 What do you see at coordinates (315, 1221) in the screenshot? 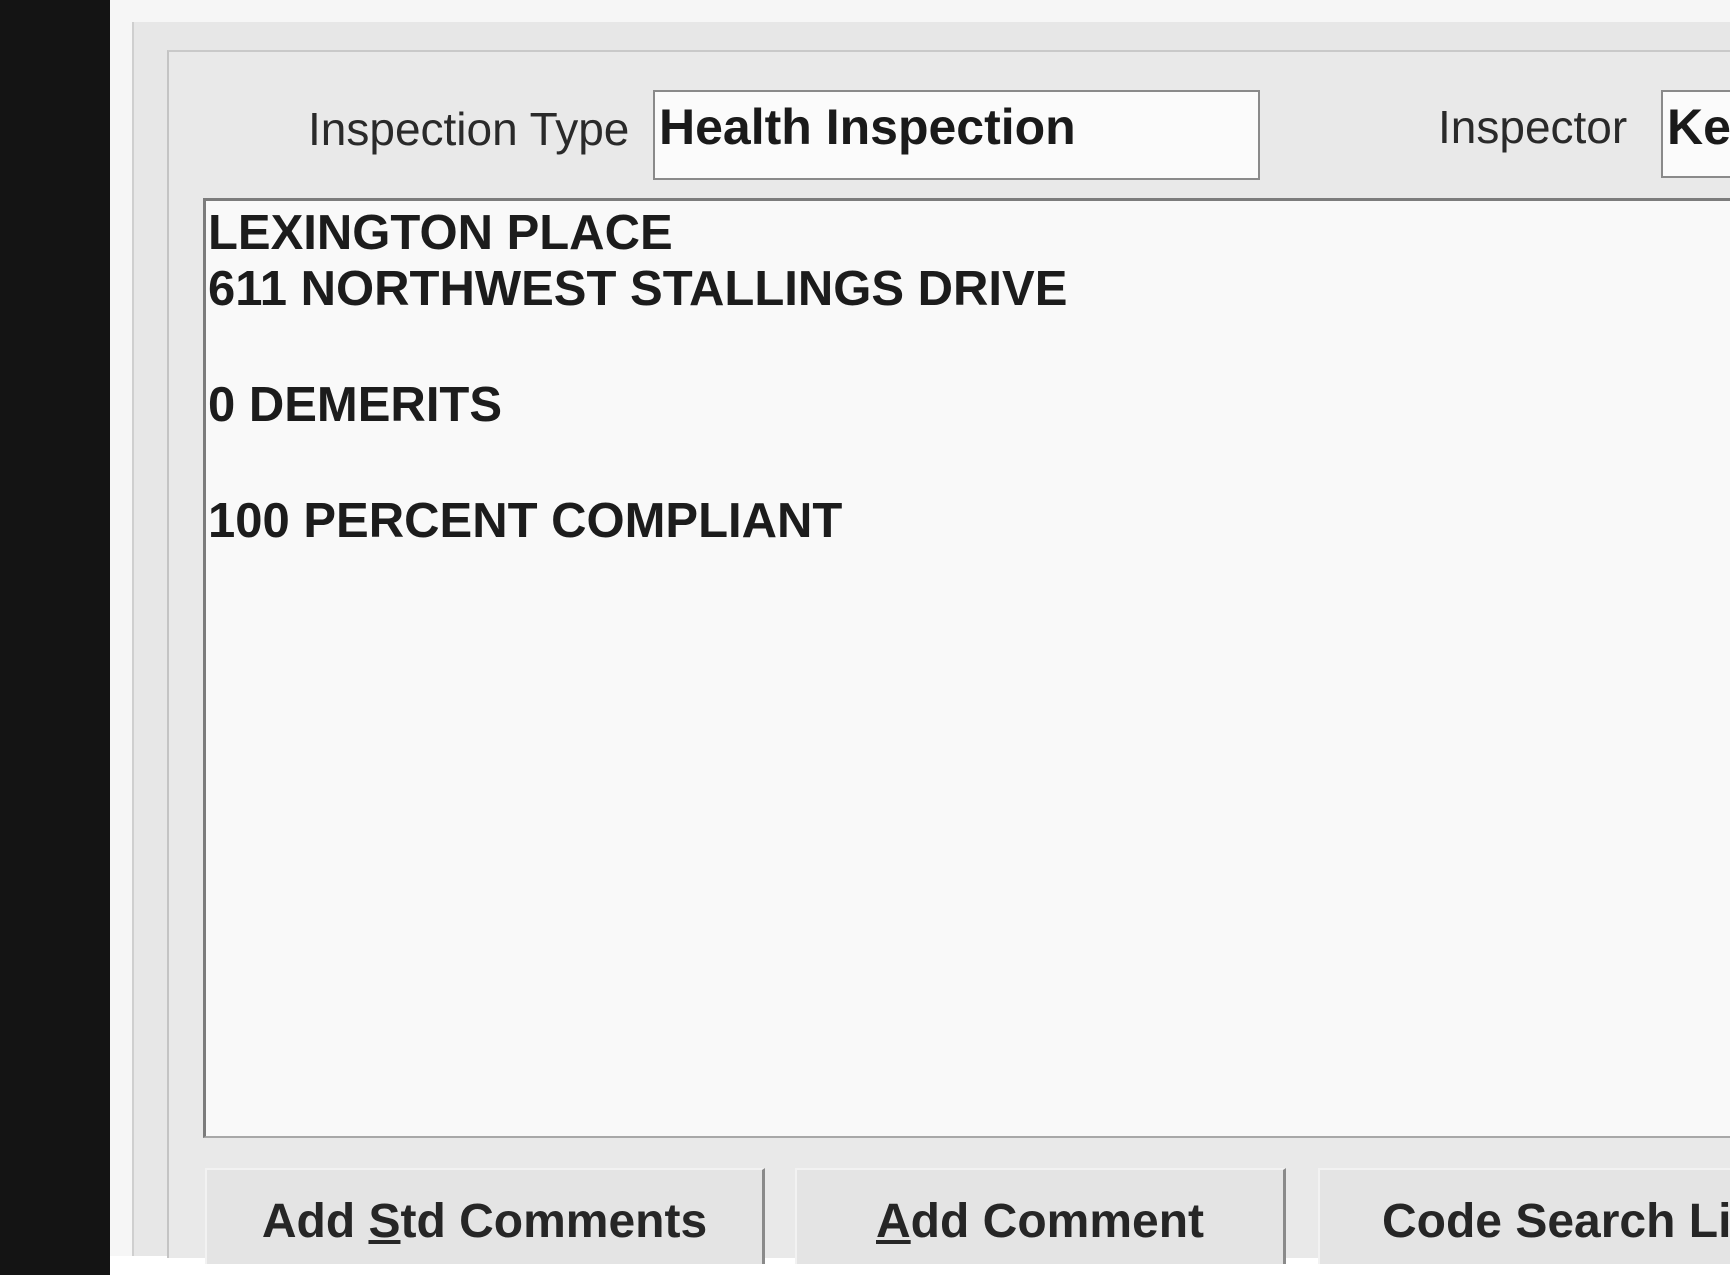
I see `add-std-comments-label-pre: Add` at bounding box center [315, 1221].